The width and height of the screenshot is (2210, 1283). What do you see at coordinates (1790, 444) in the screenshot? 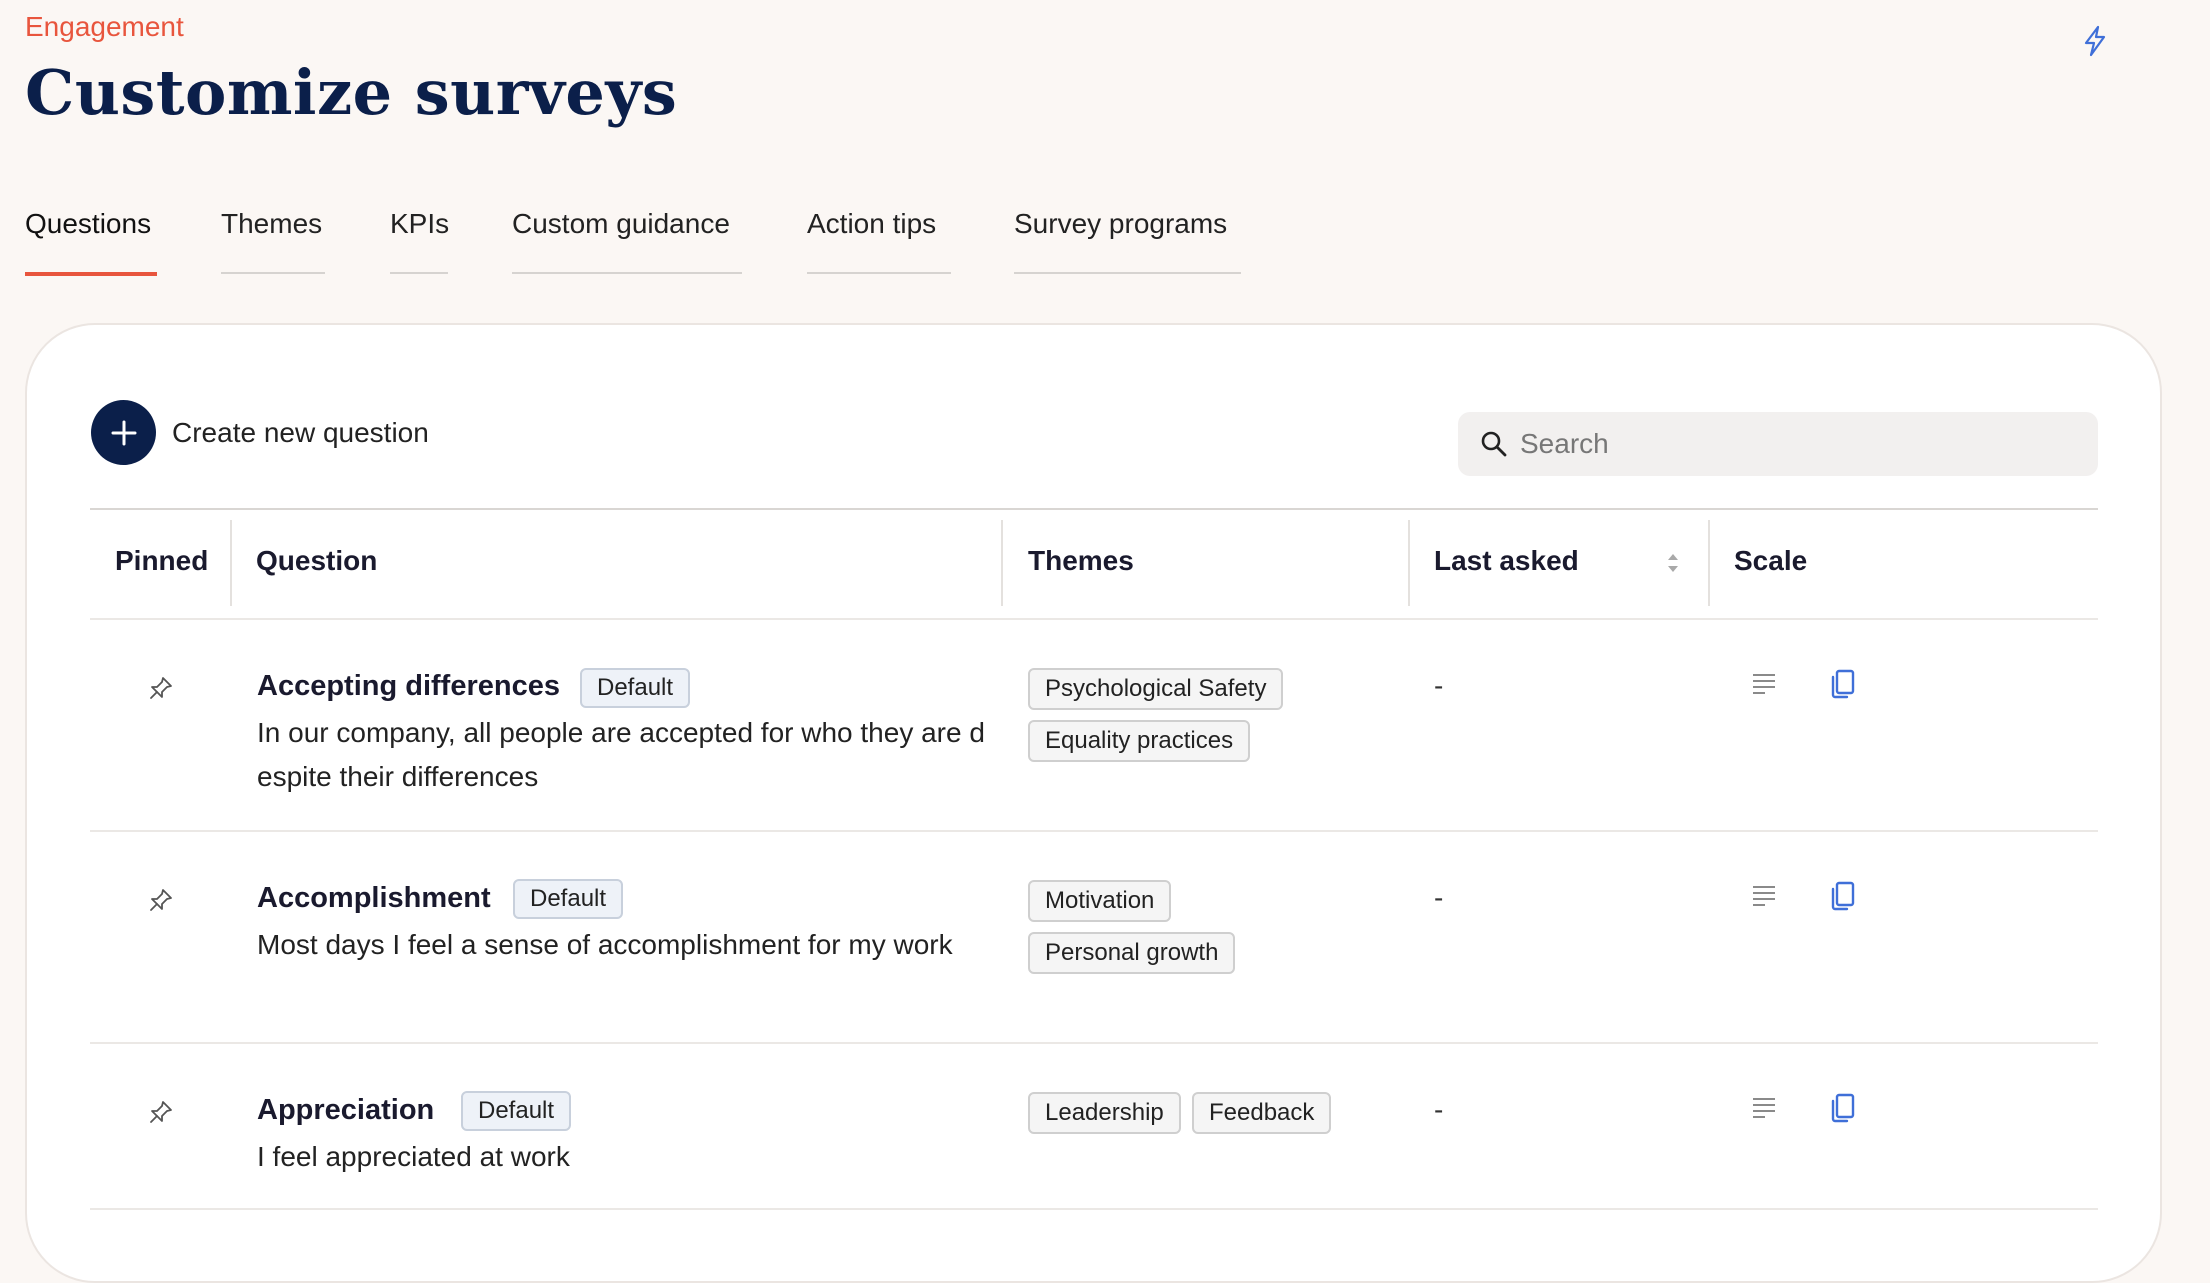
I see `search-input` at bounding box center [1790, 444].